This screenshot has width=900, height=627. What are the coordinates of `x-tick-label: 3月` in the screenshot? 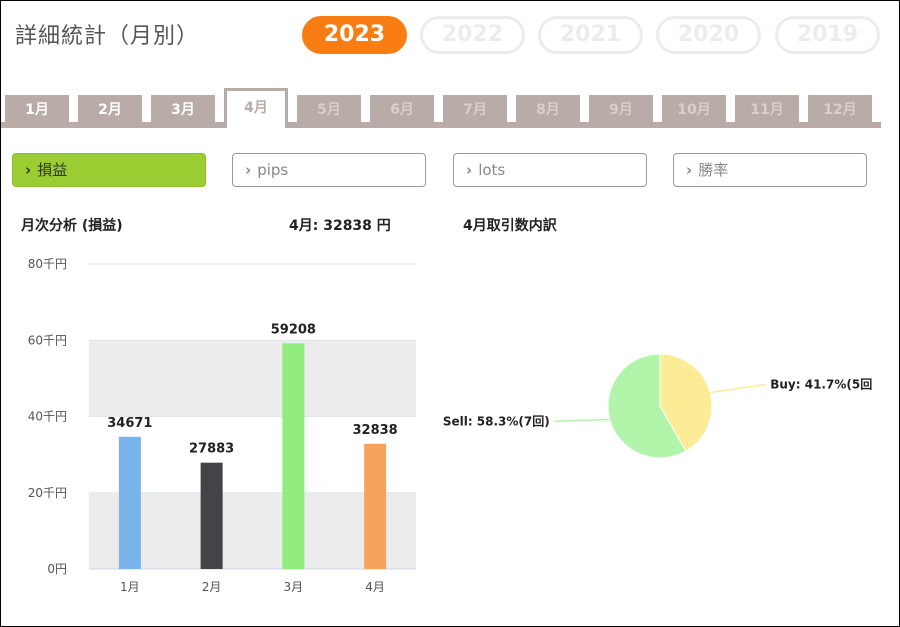 It's located at (294, 587).